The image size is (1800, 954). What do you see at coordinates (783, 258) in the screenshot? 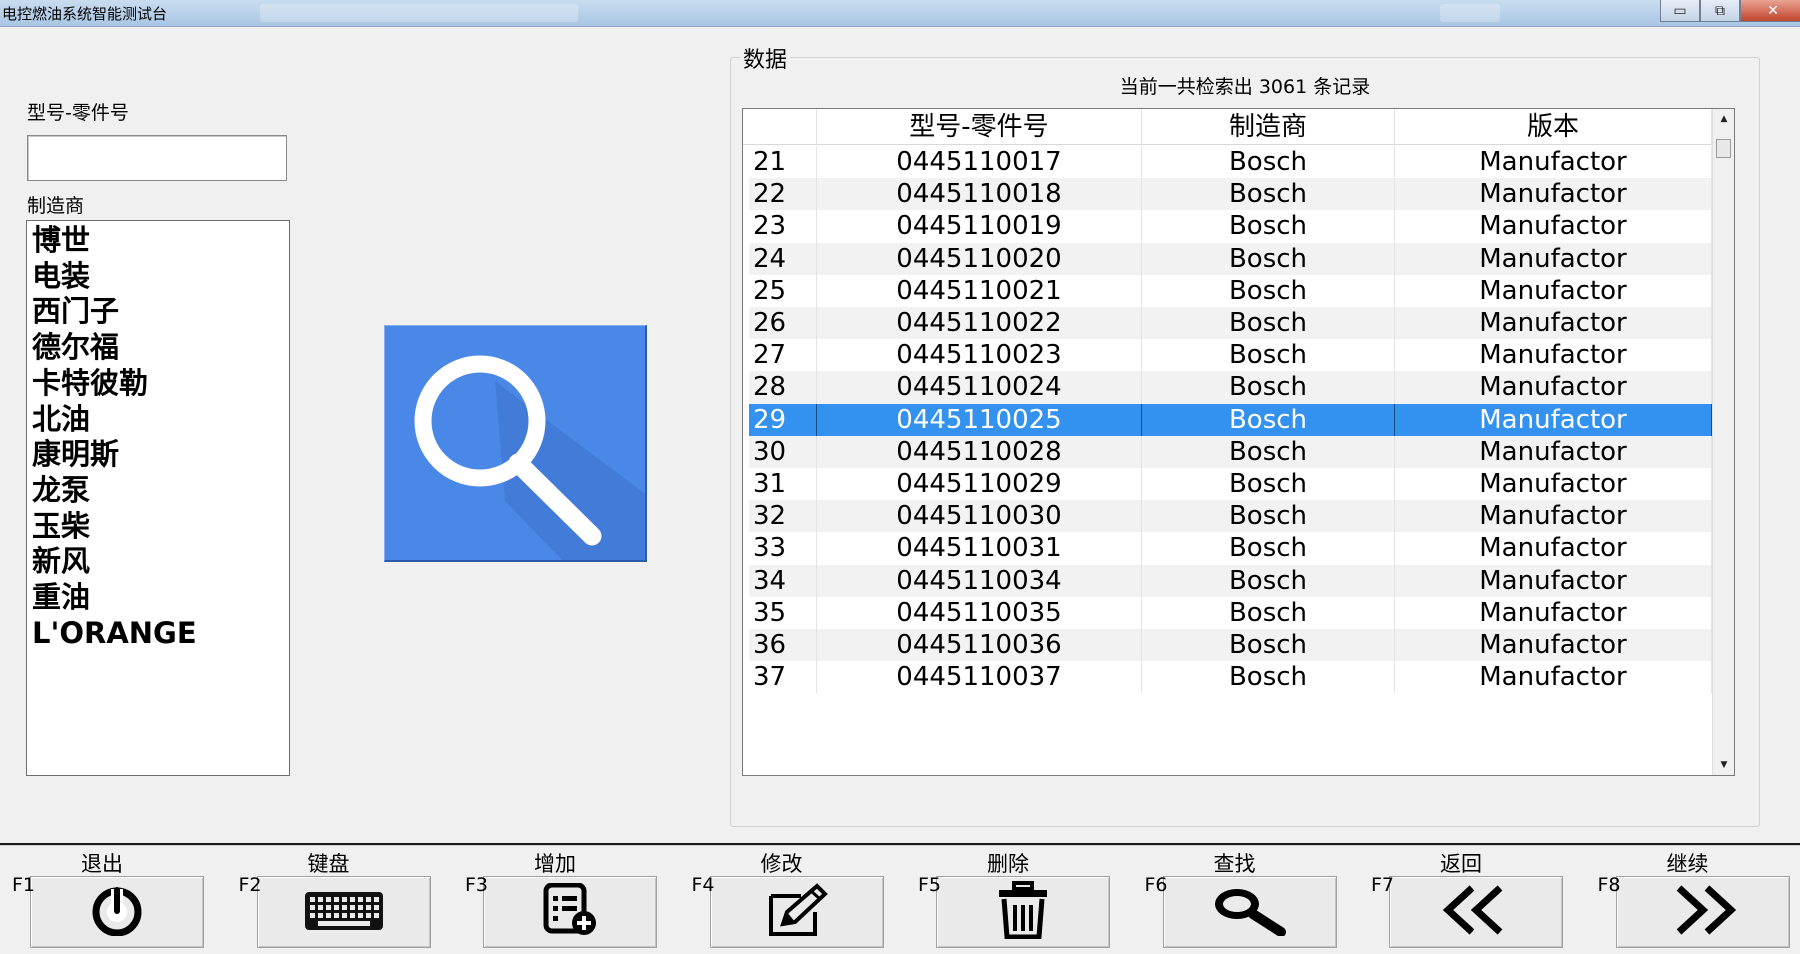
I see `cell-index: 24` at bounding box center [783, 258].